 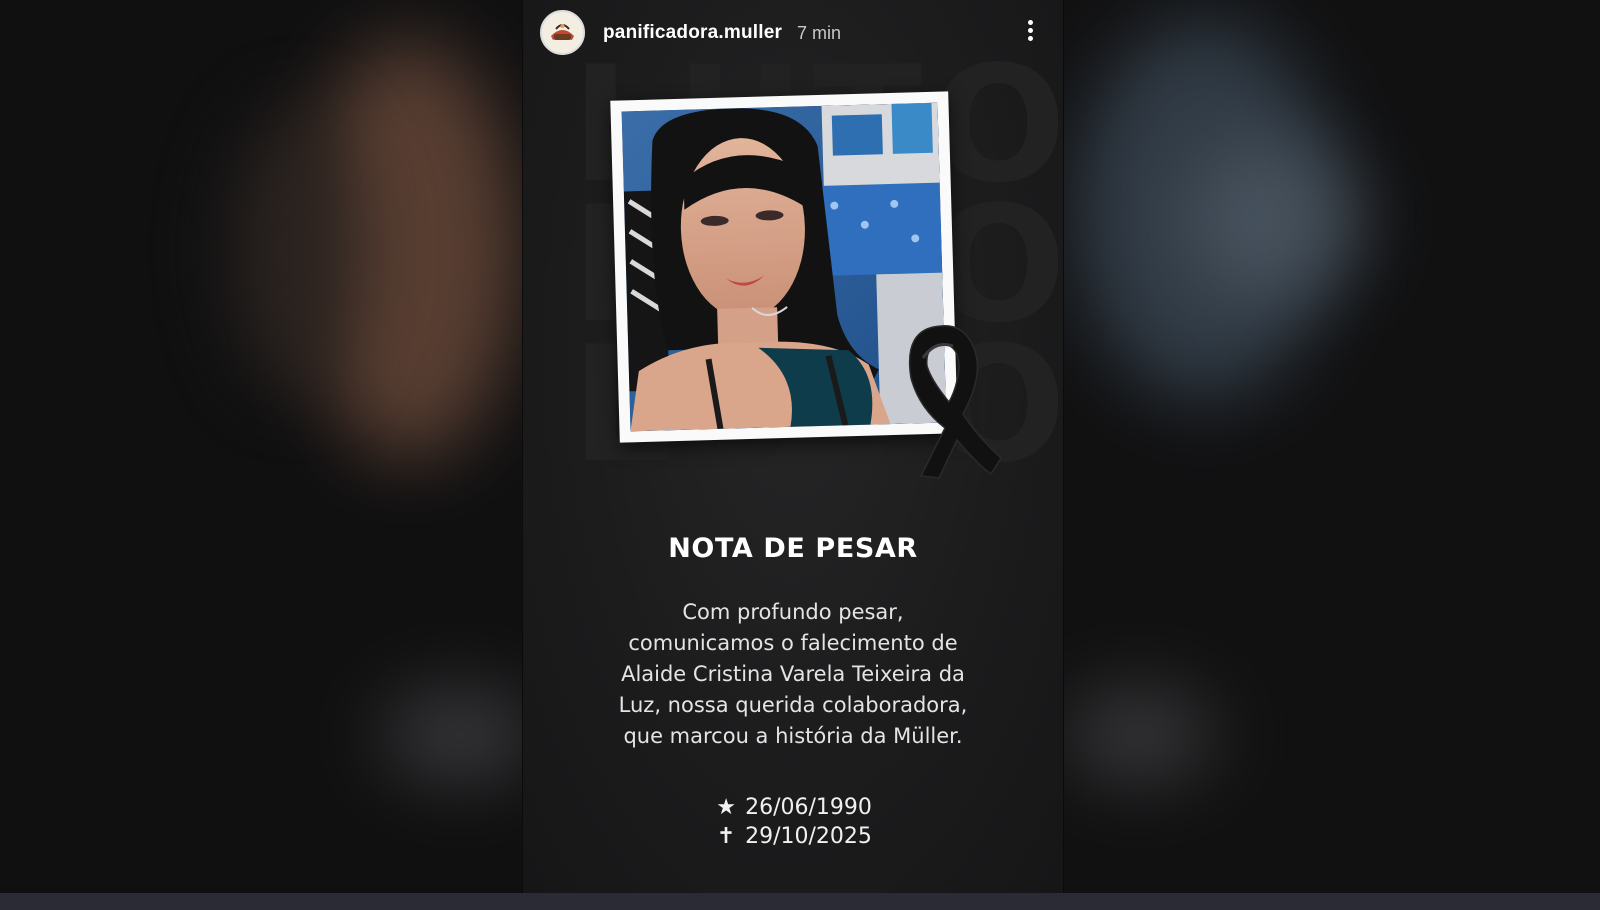 What do you see at coordinates (793, 736) in the screenshot?
I see `message-line: que marcou a história da Müller.` at bounding box center [793, 736].